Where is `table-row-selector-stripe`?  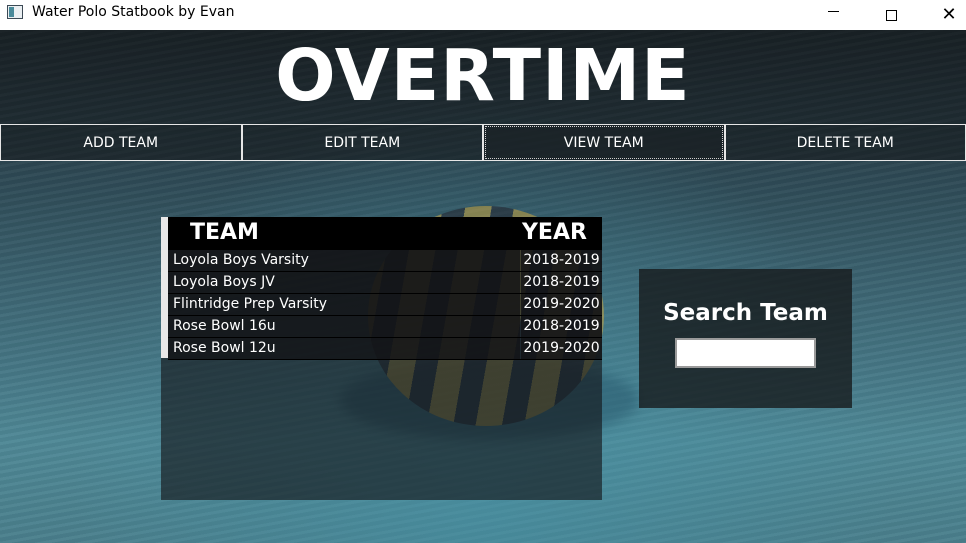
table-row-selector-stripe is located at coordinates (164, 287).